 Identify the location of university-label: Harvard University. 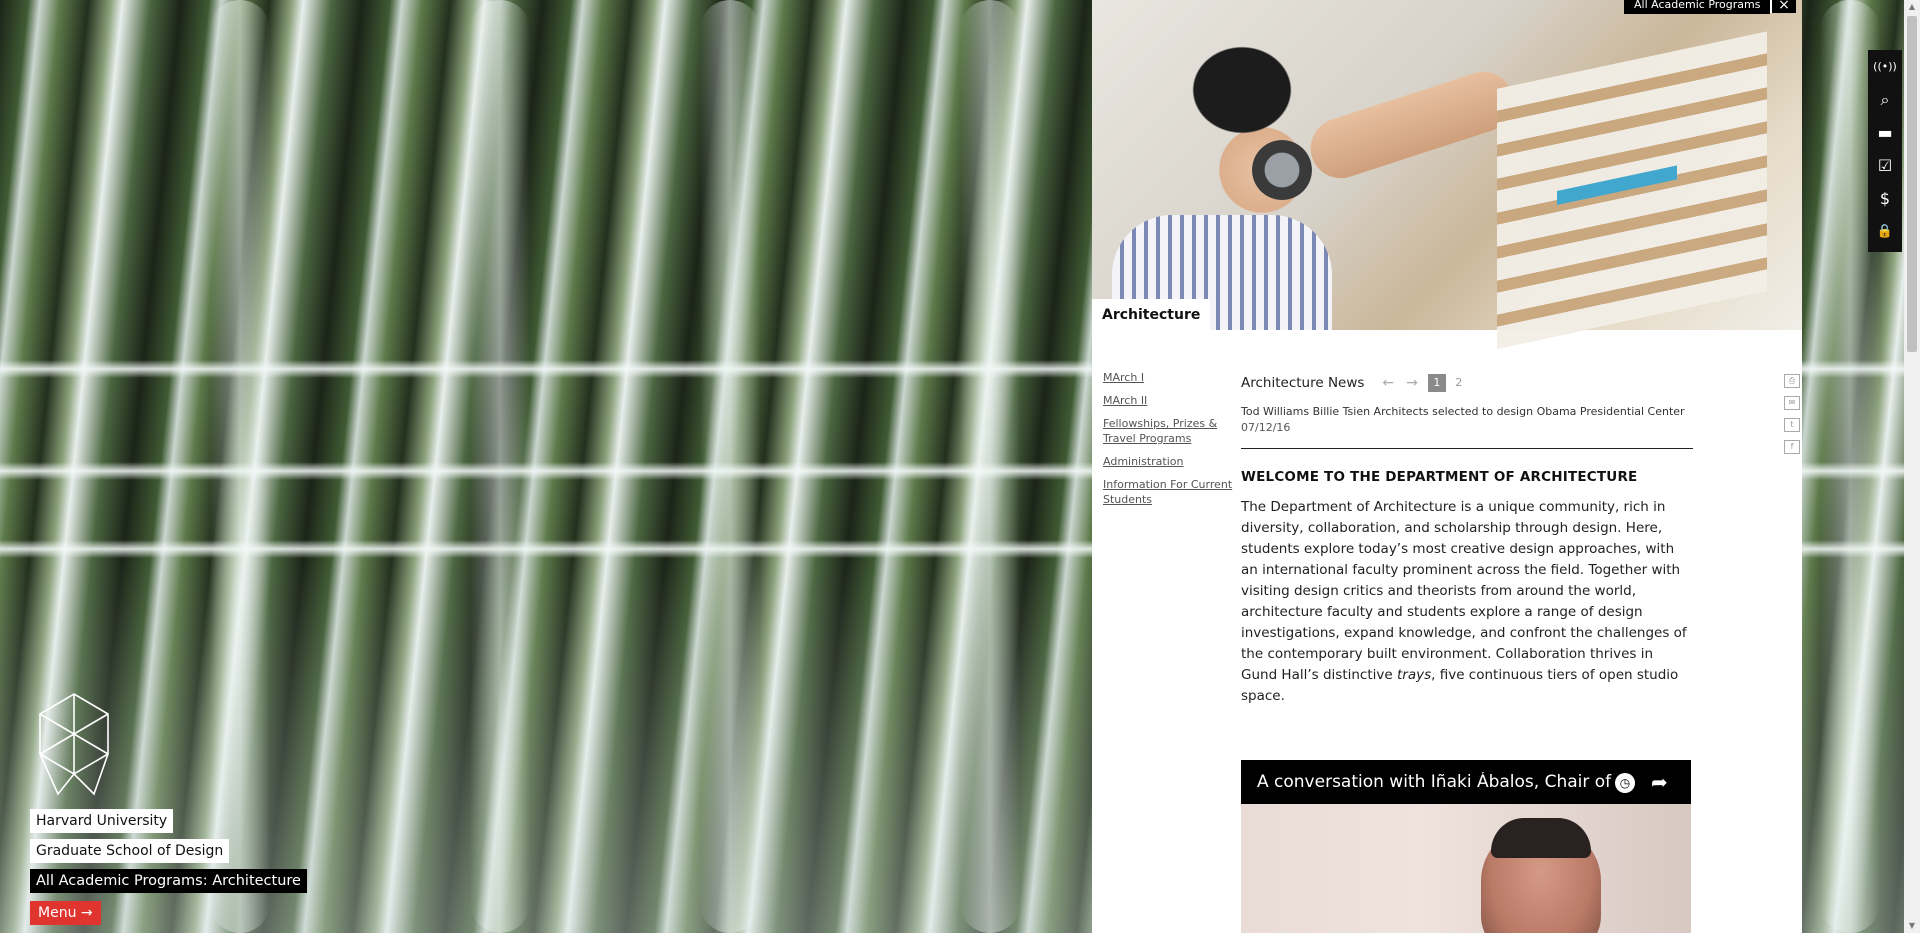
(102, 821).